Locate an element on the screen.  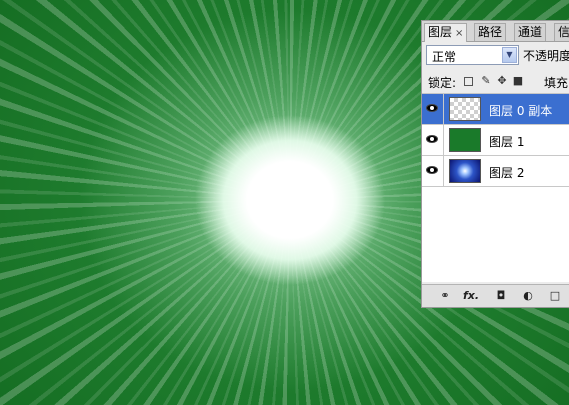
layer-name: 图层 0 副本 is located at coordinates (521, 111).